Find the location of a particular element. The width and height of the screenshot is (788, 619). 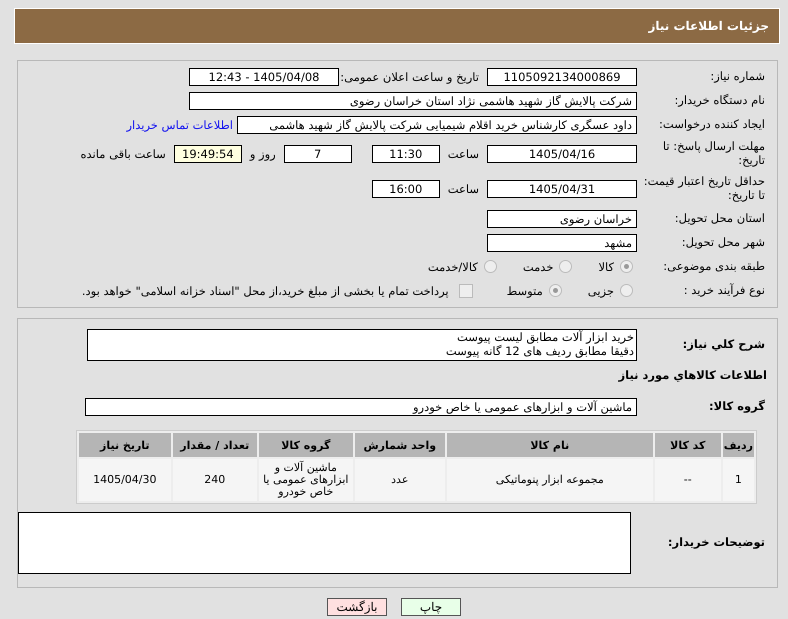

column-header: کد کالا is located at coordinates (687, 445).